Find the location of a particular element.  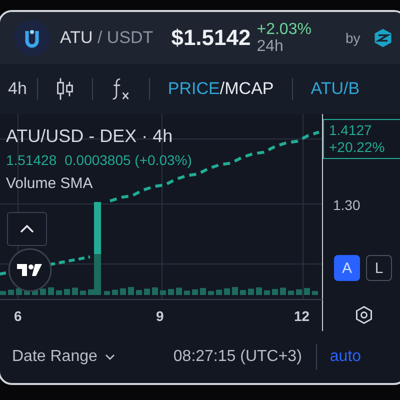

chevron-up-icon is located at coordinates (27, 229).